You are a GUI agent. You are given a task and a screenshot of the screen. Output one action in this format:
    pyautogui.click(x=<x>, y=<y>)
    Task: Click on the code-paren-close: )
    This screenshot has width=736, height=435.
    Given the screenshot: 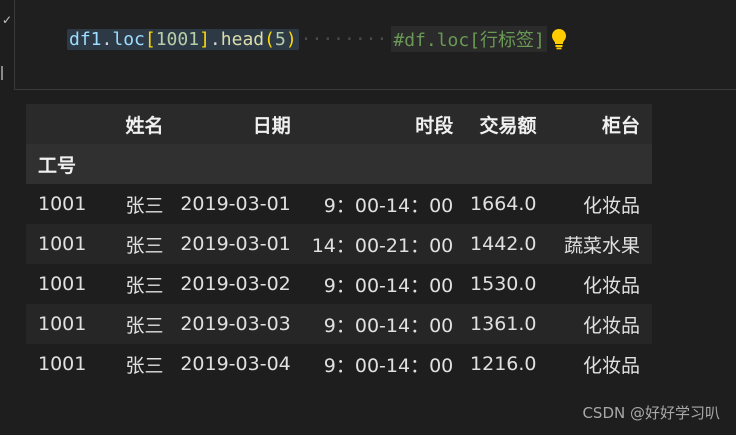 What is the action you would take?
    pyautogui.click(x=291, y=39)
    